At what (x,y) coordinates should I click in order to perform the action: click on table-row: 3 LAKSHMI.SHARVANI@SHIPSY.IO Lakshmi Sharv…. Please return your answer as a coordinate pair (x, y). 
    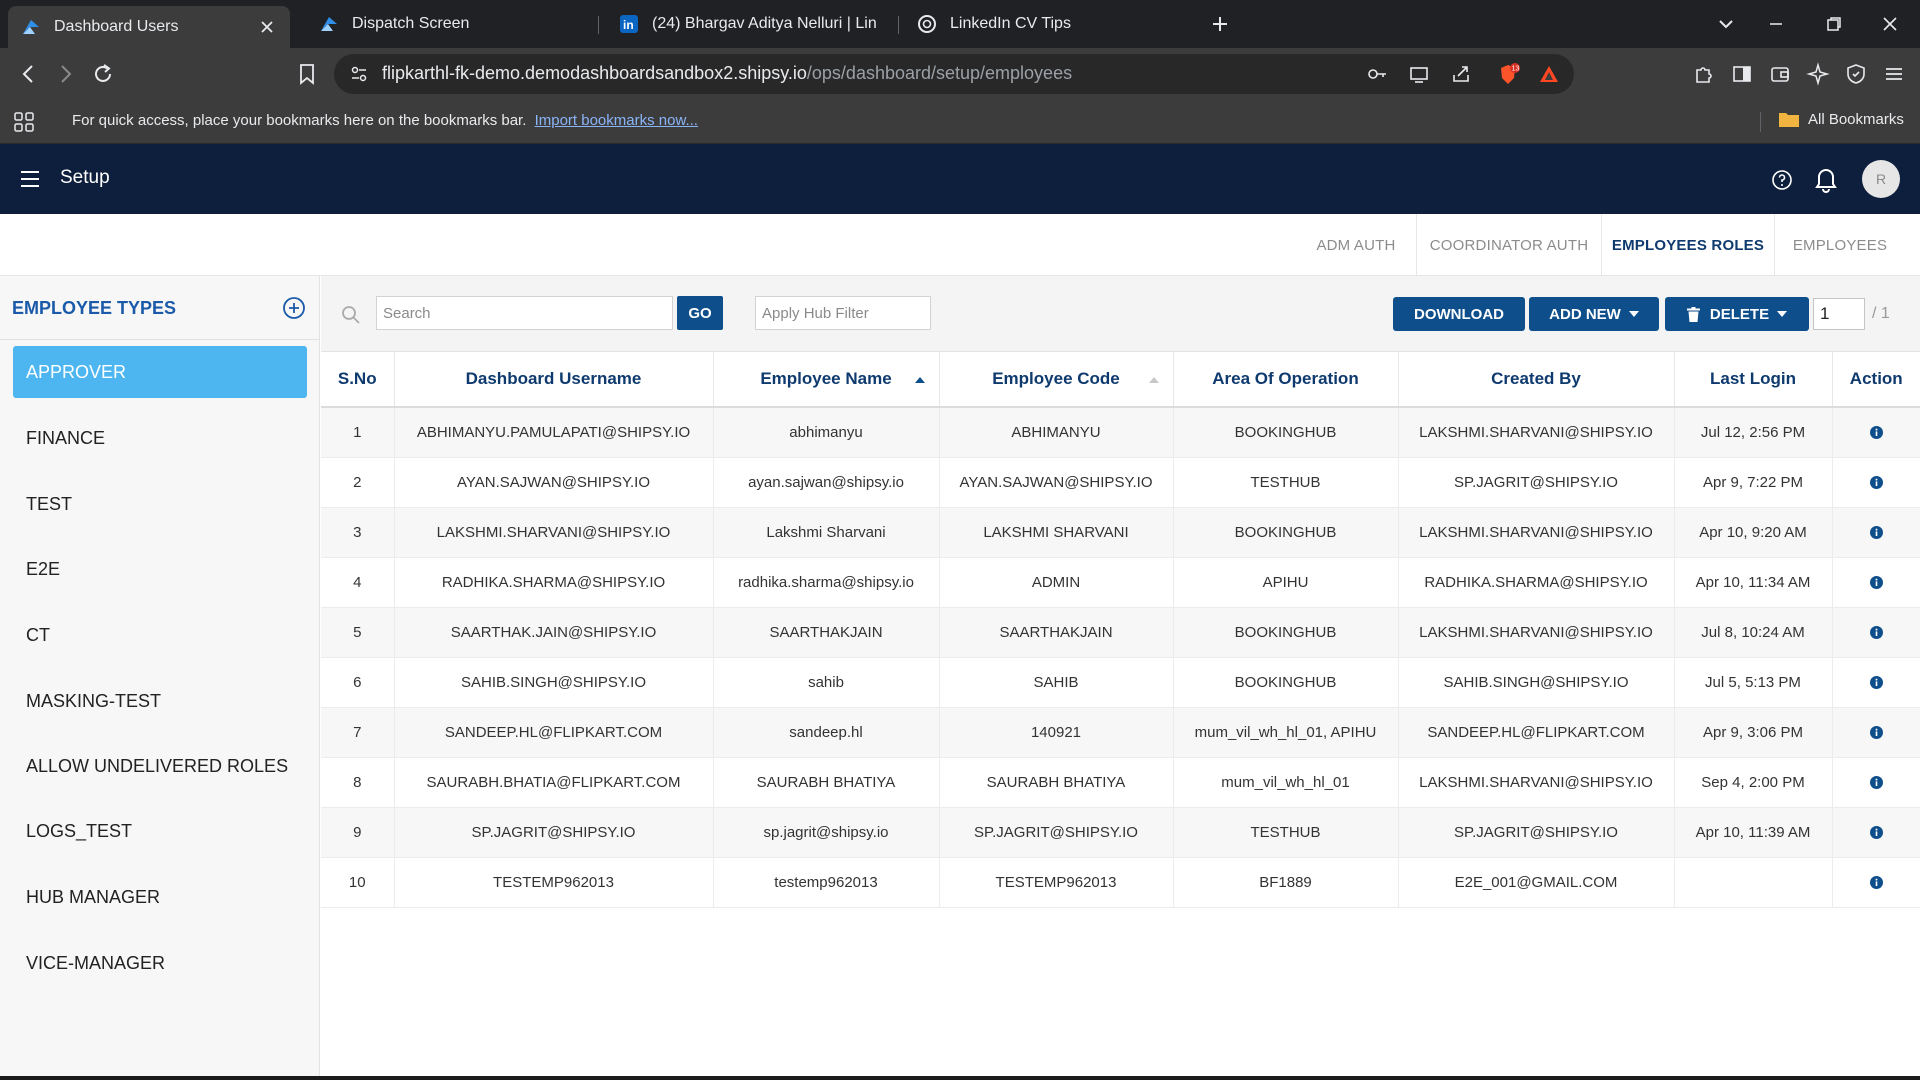
    Looking at the image, I should click on (1120, 532).